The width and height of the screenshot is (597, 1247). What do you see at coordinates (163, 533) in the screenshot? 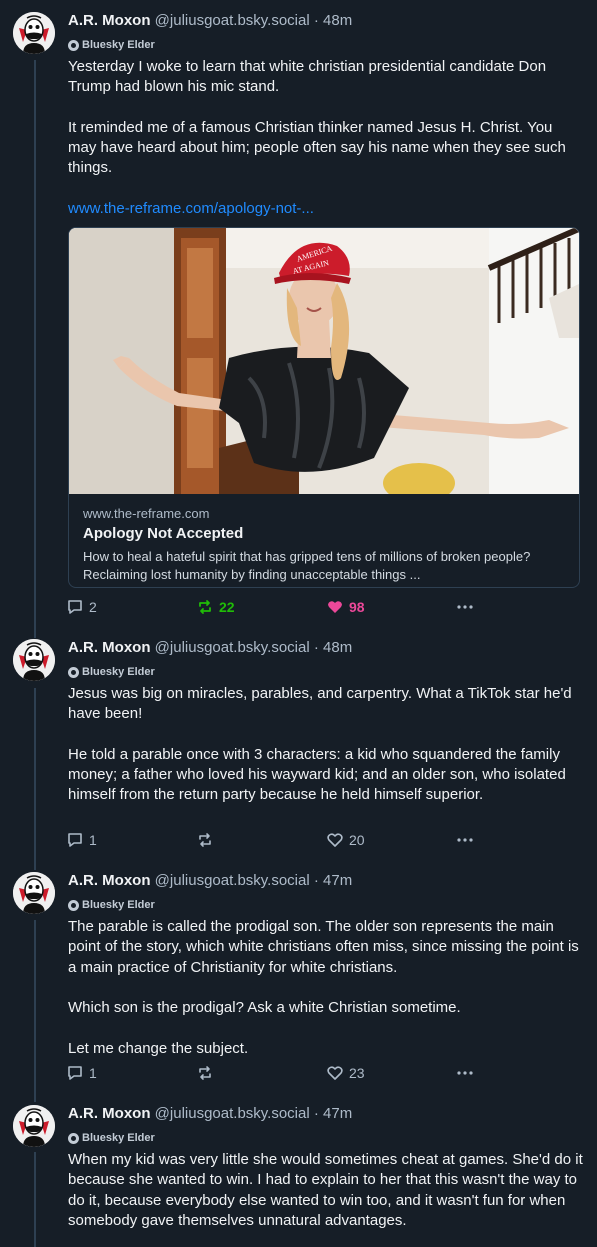
I see `card-title: Apology Not Accepted` at bounding box center [163, 533].